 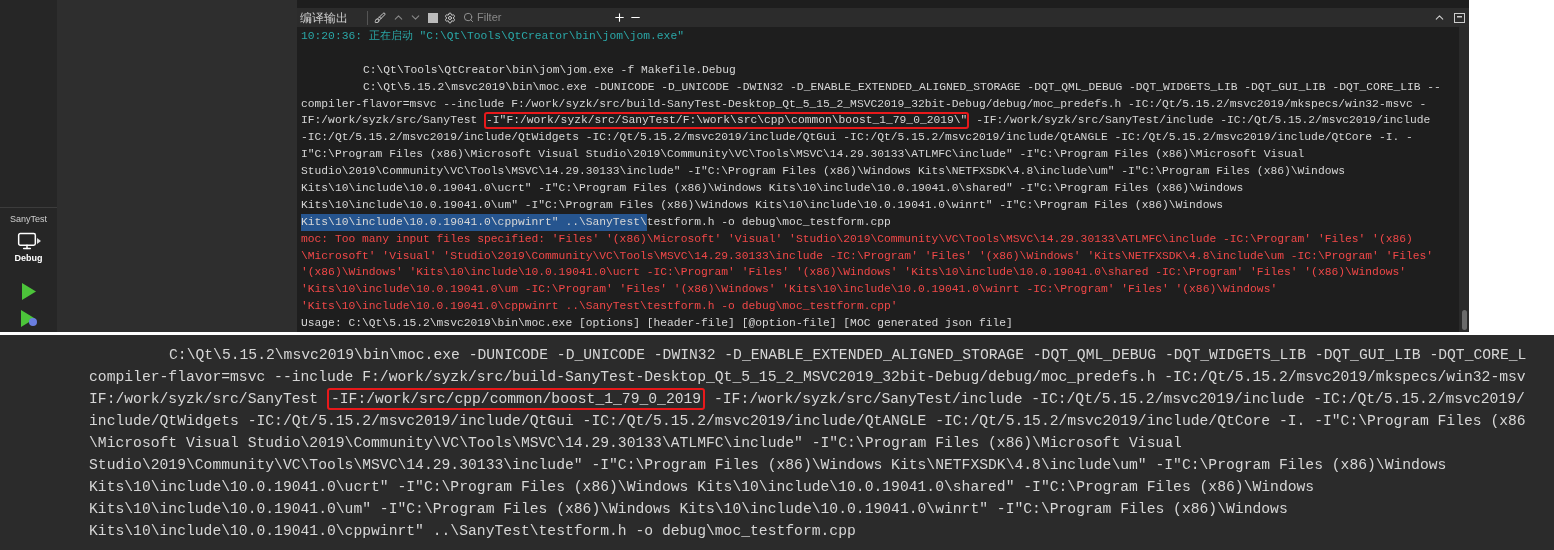 I want to click on output-text: -IF:/work/syzk/src/SanyTest/include -IC:/Qt/5.15.2/msvc2019/include -IC:/Qt/5.15.2/msvc2019/, so click(x=1119, y=399).